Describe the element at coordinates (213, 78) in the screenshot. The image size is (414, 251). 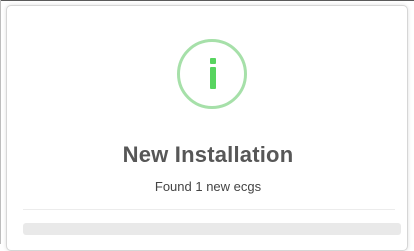
I see `info-icon-stem` at that location.